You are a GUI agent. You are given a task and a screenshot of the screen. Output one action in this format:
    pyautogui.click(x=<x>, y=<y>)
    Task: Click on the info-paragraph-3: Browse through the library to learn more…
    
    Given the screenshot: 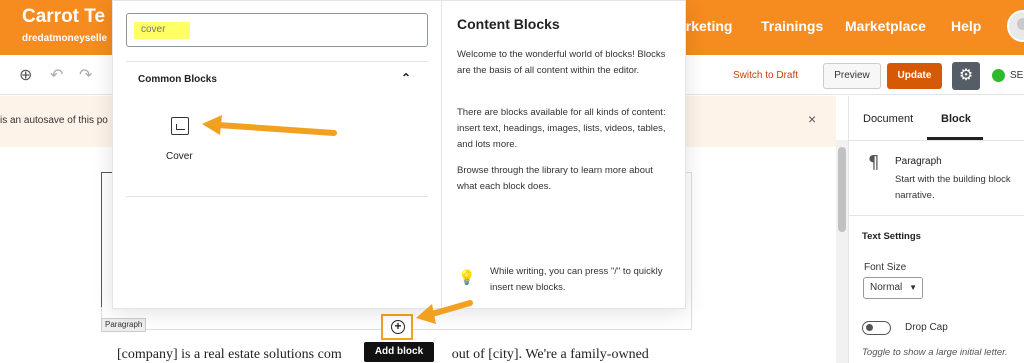 What is the action you would take?
    pyautogui.click(x=555, y=178)
    